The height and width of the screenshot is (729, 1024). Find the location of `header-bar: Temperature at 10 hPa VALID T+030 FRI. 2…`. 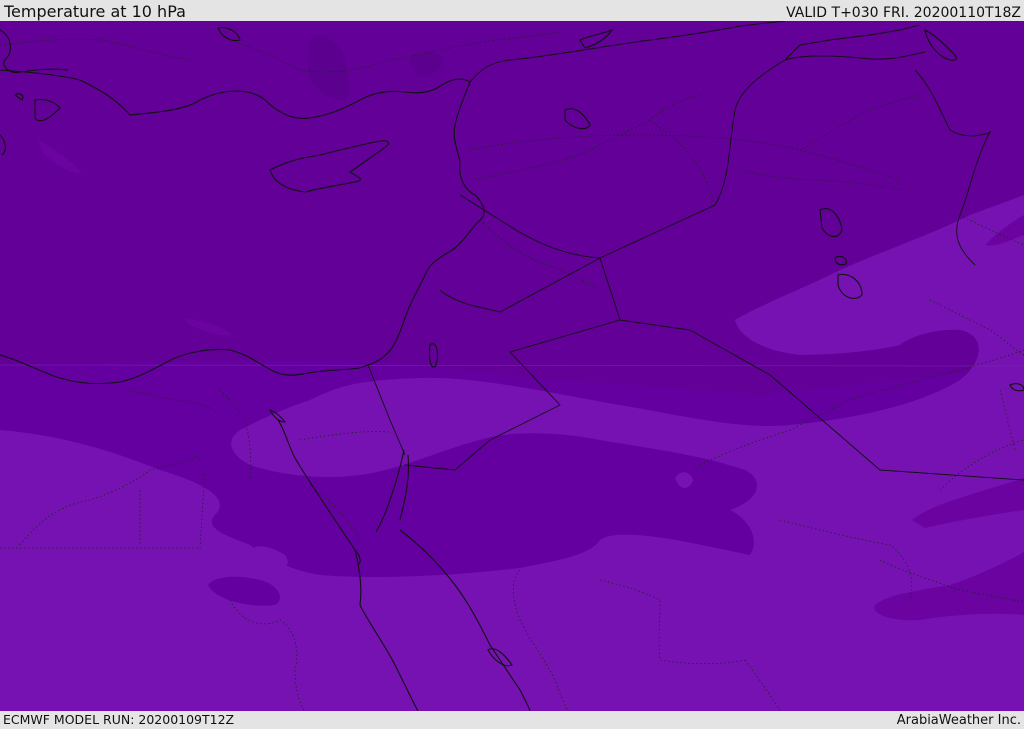

header-bar: Temperature at 10 hPa VALID T+030 FRI. 2… is located at coordinates (512, 10).